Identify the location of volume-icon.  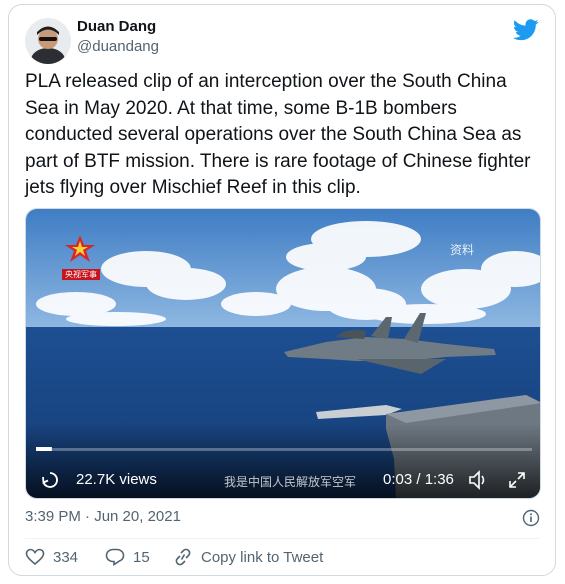
(479, 480).